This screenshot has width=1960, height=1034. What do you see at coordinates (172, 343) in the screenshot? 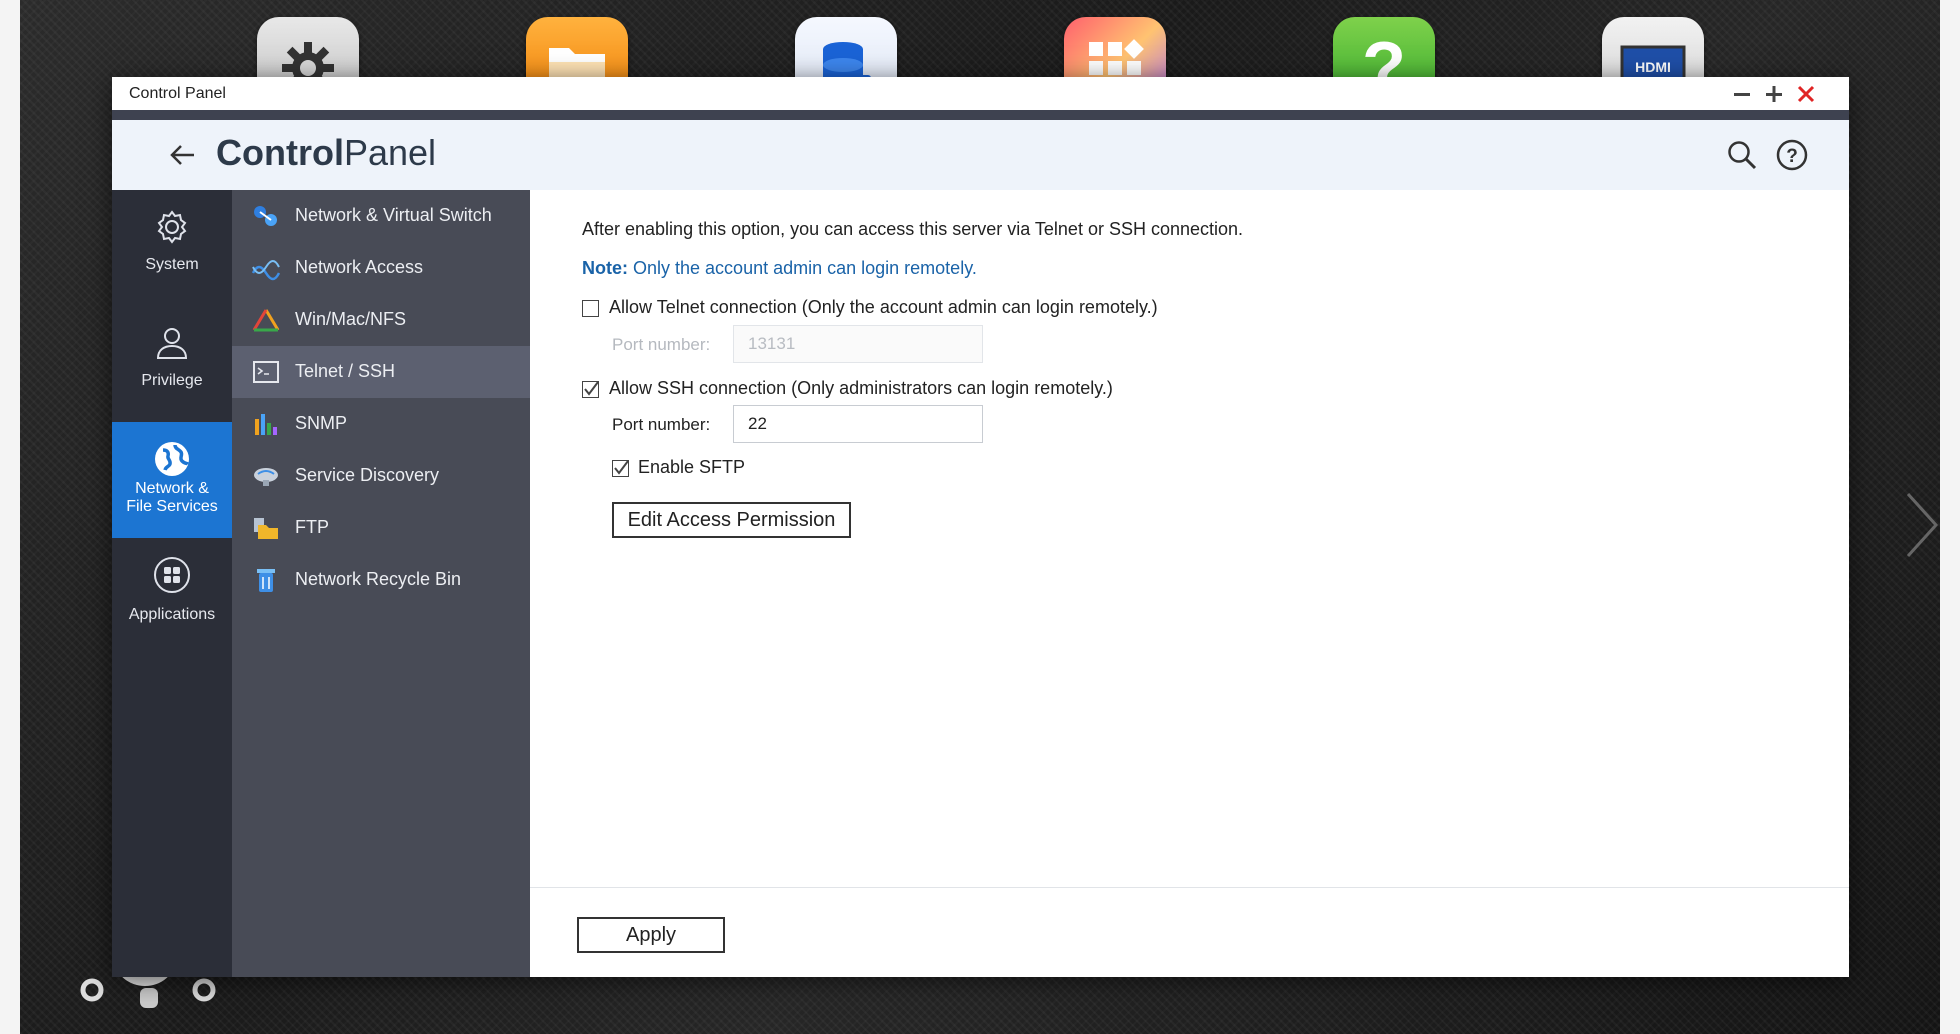
I see `user-icon` at bounding box center [172, 343].